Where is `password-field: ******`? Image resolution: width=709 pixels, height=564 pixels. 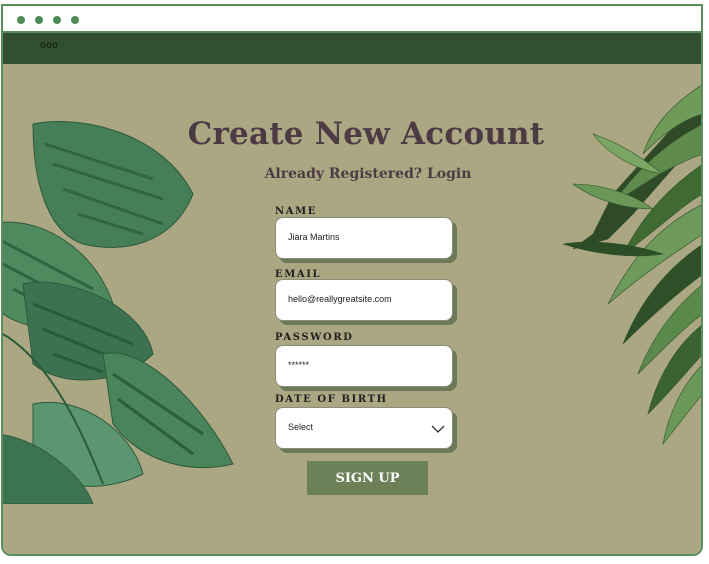
password-field: ****** is located at coordinates (364, 366).